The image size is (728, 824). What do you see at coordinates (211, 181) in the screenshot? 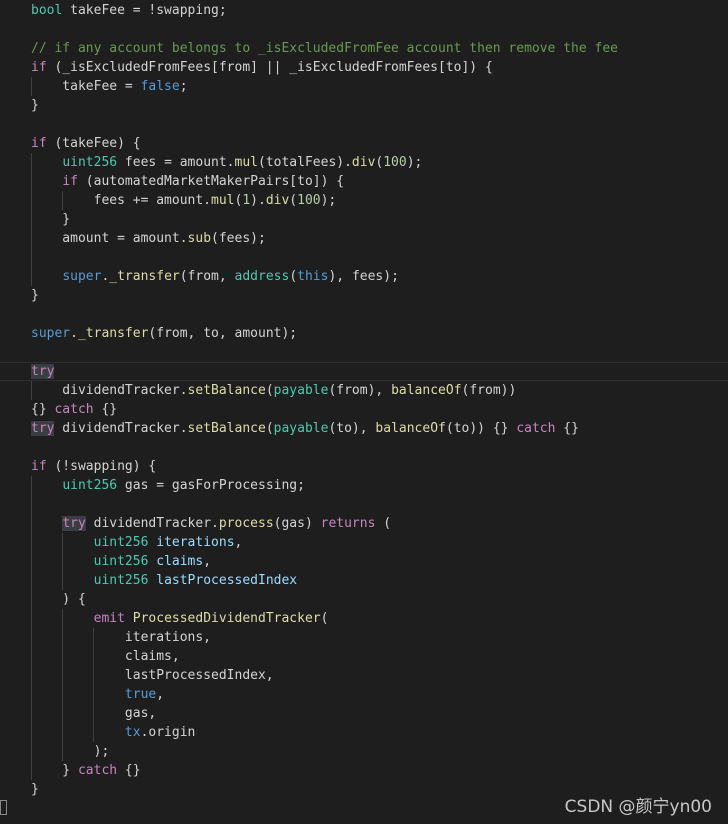
I see `code-token: (automatedMarketMakerPairs[to]) {` at bounding box center [211, 181].